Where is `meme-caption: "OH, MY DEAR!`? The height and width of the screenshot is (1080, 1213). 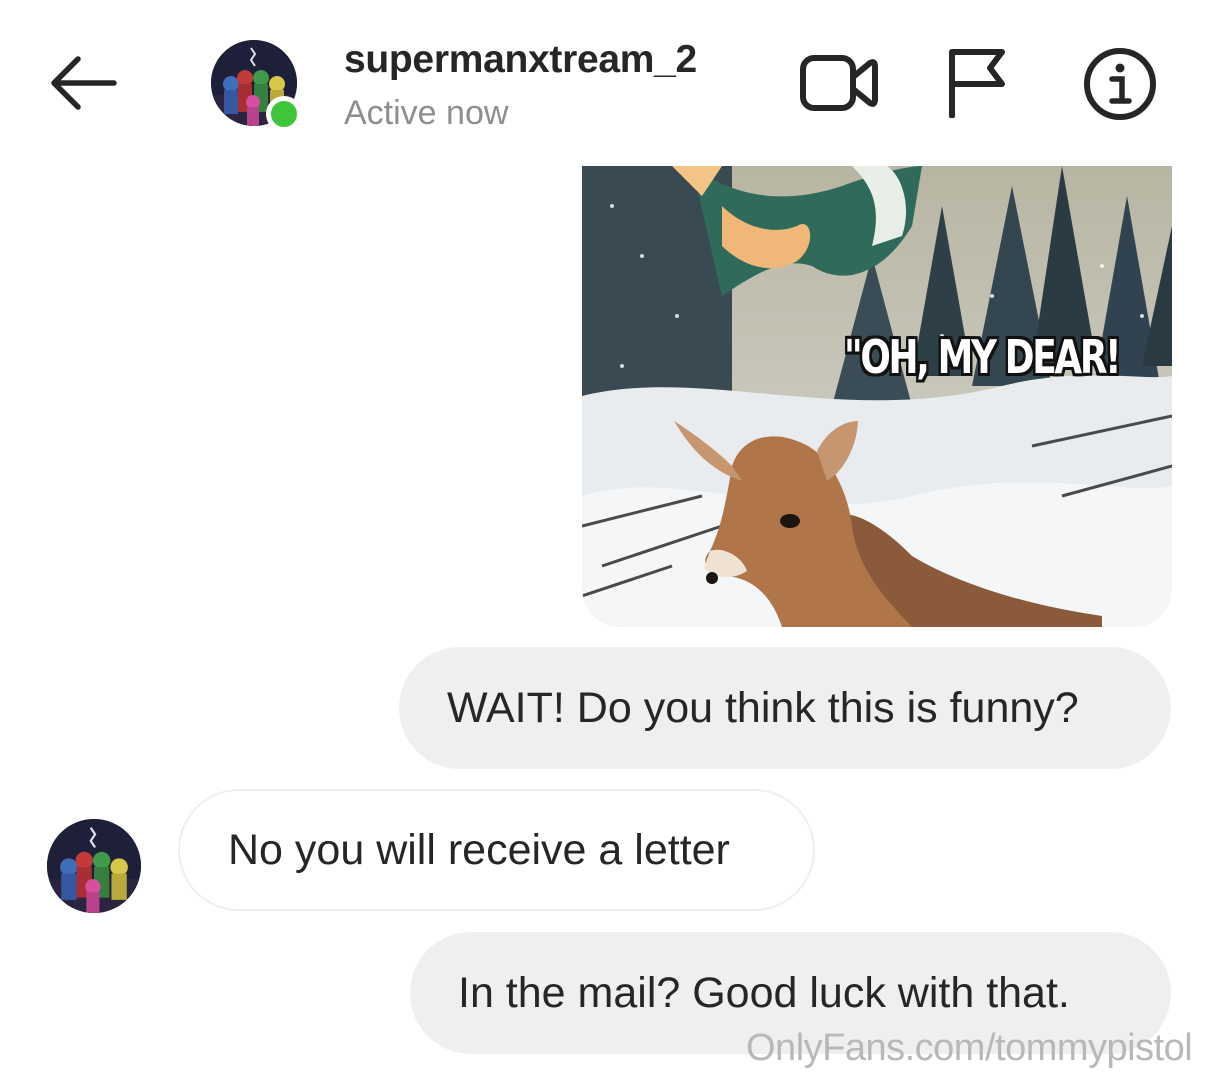 meme-caption: "OH, MY DEAR! is located at coordinates (982, 357).